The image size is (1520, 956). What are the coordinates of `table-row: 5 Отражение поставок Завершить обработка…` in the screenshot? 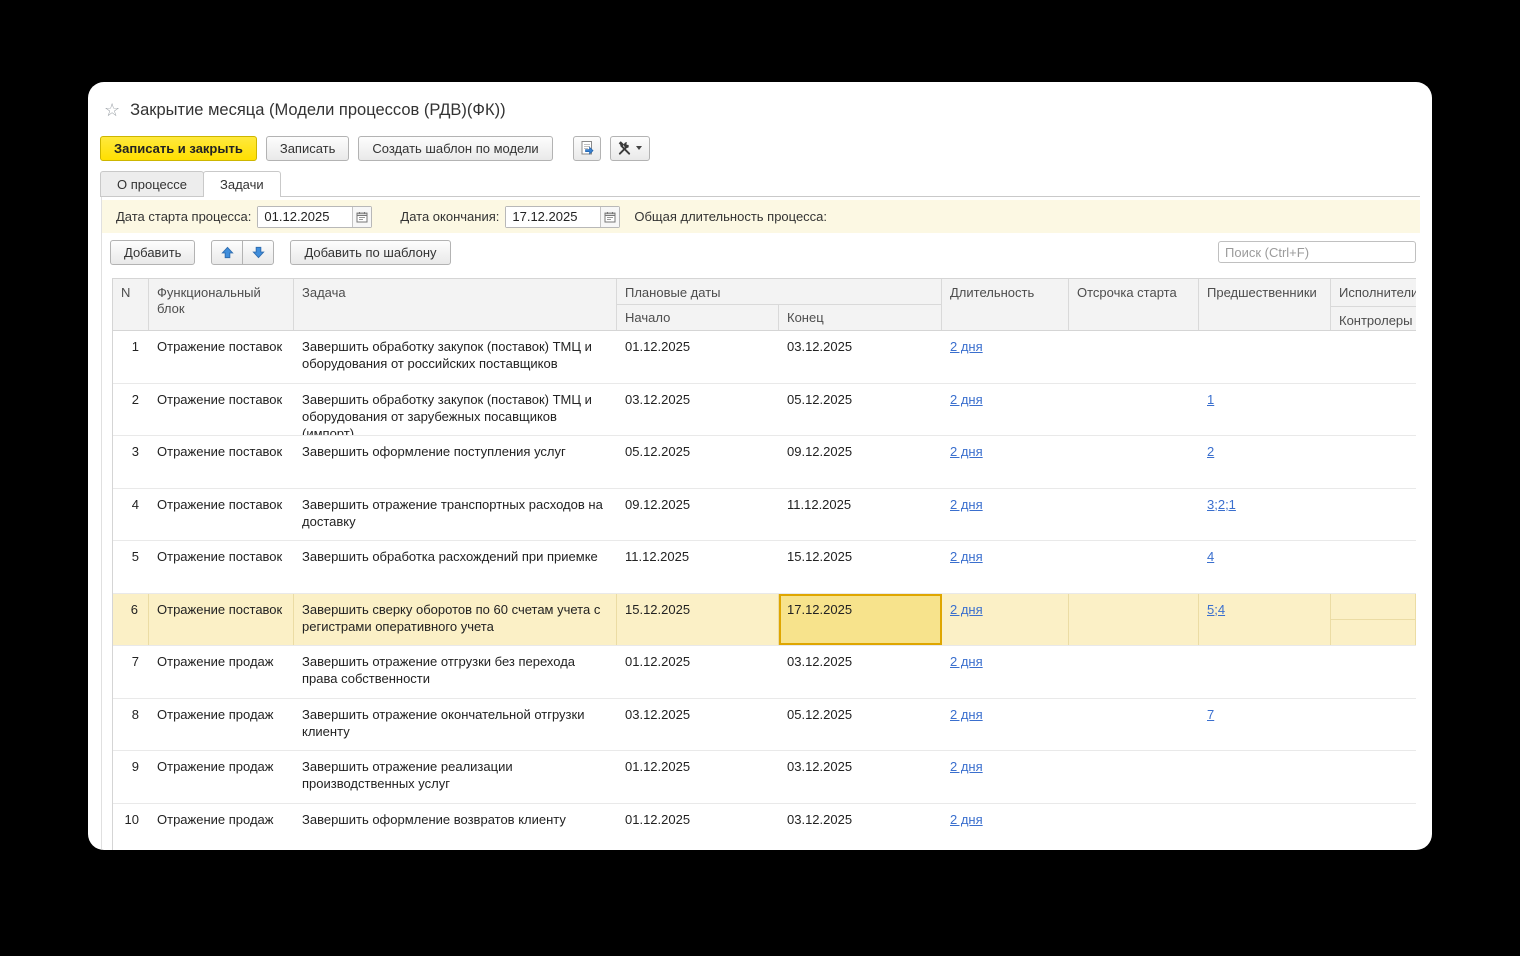 It's located at (764, 567).